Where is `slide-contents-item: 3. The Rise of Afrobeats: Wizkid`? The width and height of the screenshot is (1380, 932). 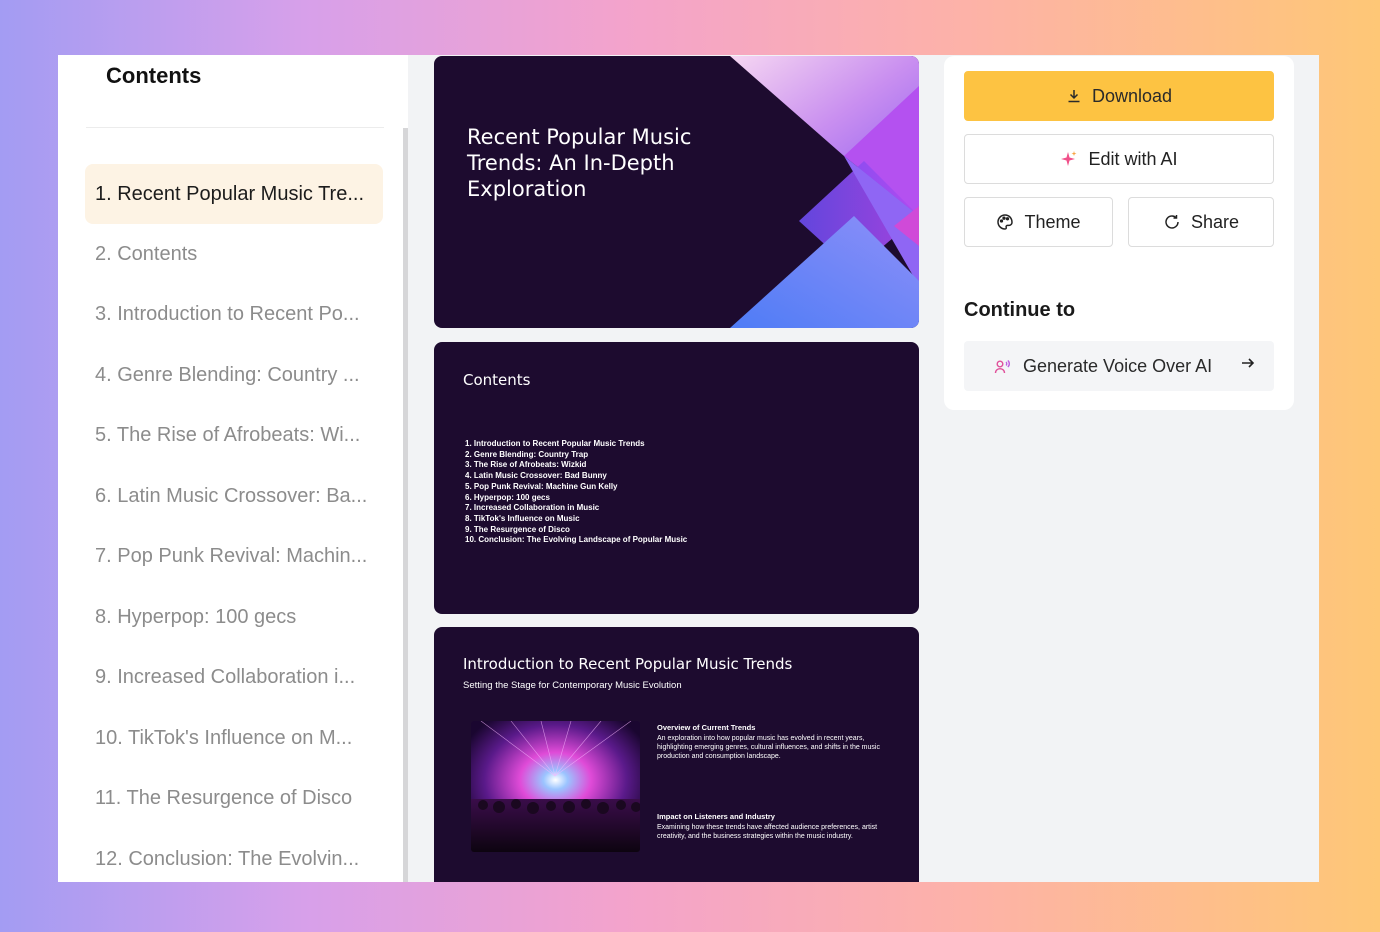 slide-contents-item: 3. The Rise of Afrobeats: Wizkid is located at coordinates (526, 465).